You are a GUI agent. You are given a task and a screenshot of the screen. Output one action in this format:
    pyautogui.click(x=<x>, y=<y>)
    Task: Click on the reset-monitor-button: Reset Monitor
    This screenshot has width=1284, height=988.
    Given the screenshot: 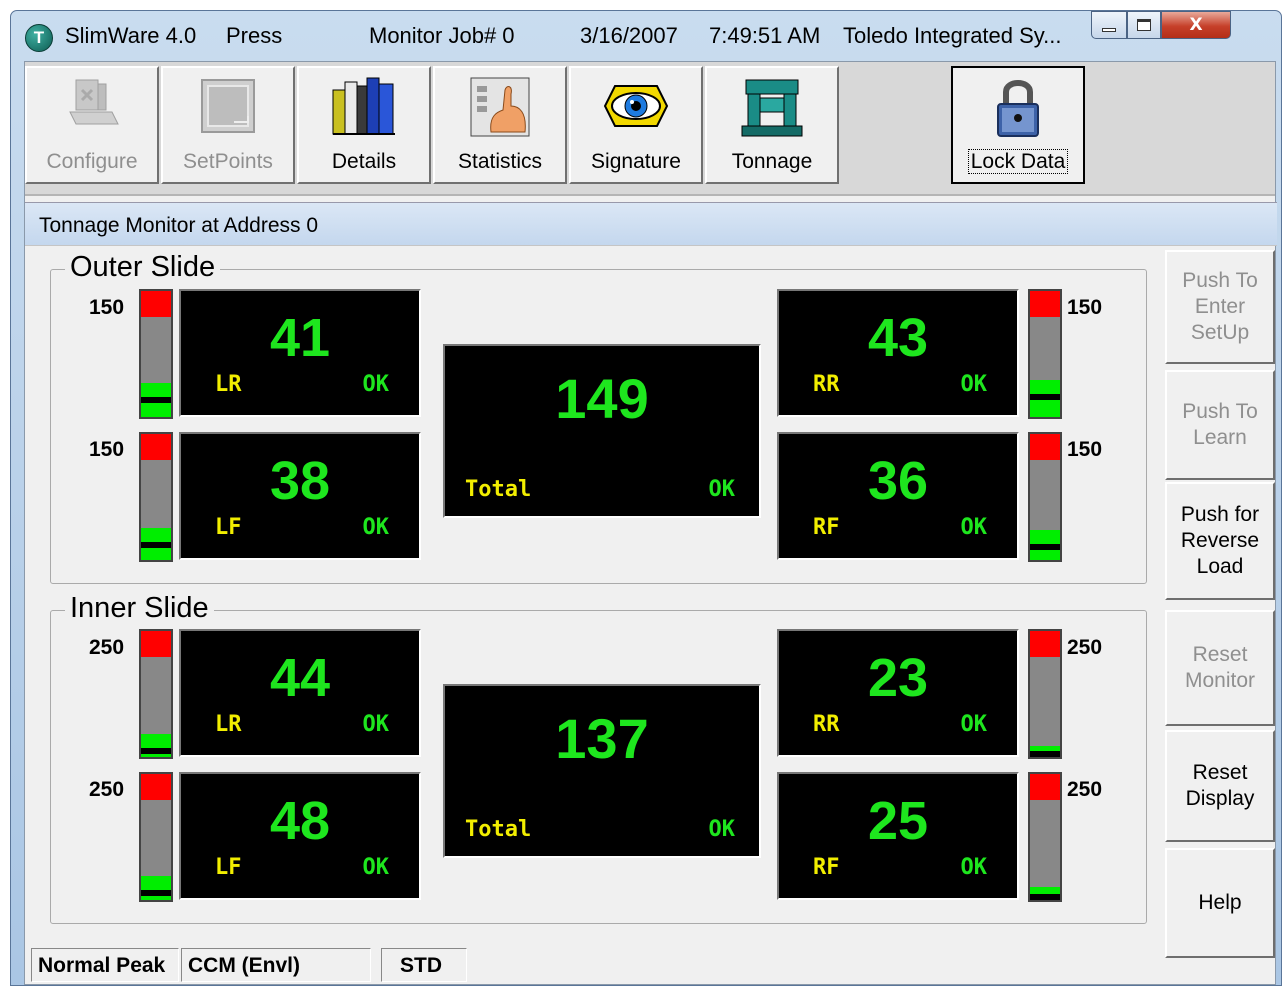 What is the action you would take?
    pyautogui.click(x=1220, y=668)
    